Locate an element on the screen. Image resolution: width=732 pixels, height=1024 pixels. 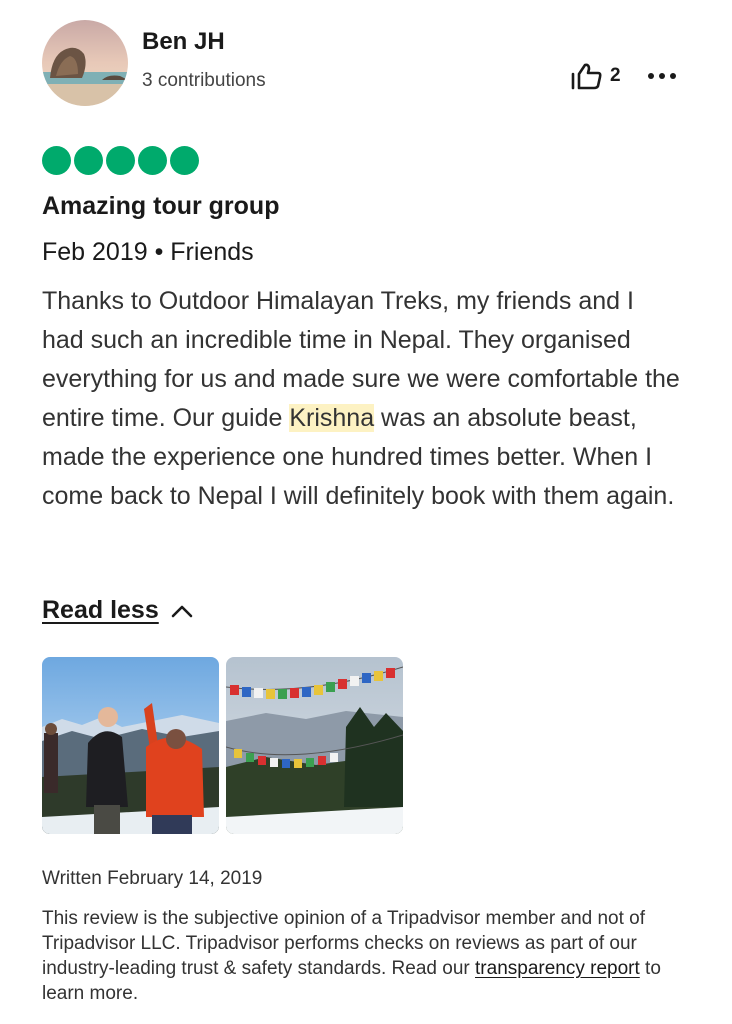
review-photo-people is located at coordinates (130, 745).